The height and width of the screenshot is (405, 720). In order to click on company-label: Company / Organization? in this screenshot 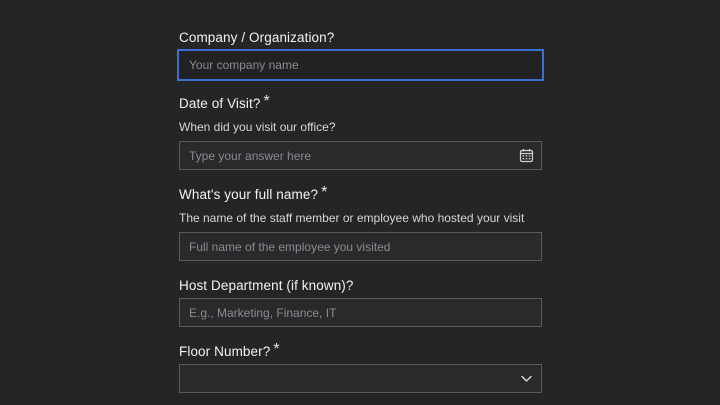, I will do `click(257, 37)`.